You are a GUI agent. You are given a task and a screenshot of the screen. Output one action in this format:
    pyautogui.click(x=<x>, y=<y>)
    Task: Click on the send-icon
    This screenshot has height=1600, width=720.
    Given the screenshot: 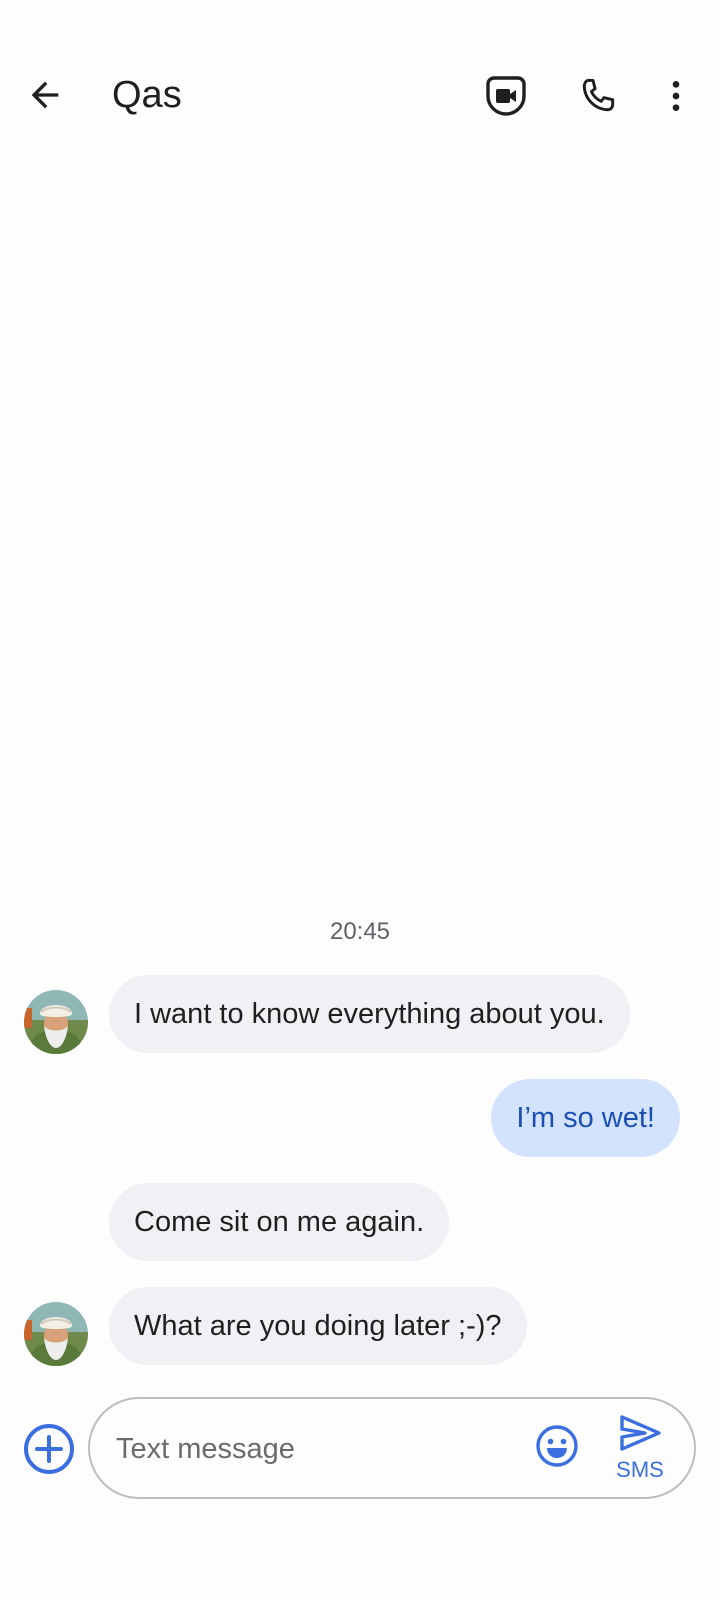 What is the action you would take?
    pyautogui.click(x=640, y=1433)
    